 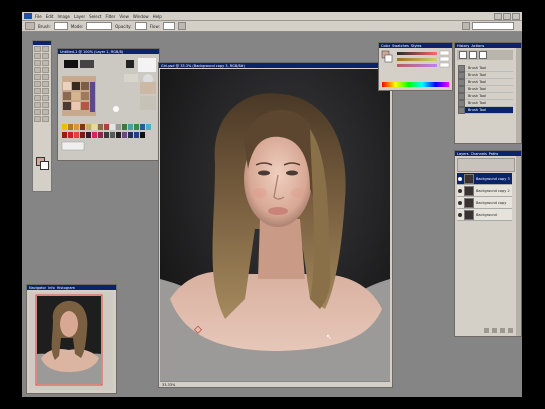 What do you see at coordinates (400, 46) in the screenshot?
I see `tab-swatches: Swatches` at bounding box center [400, 46].